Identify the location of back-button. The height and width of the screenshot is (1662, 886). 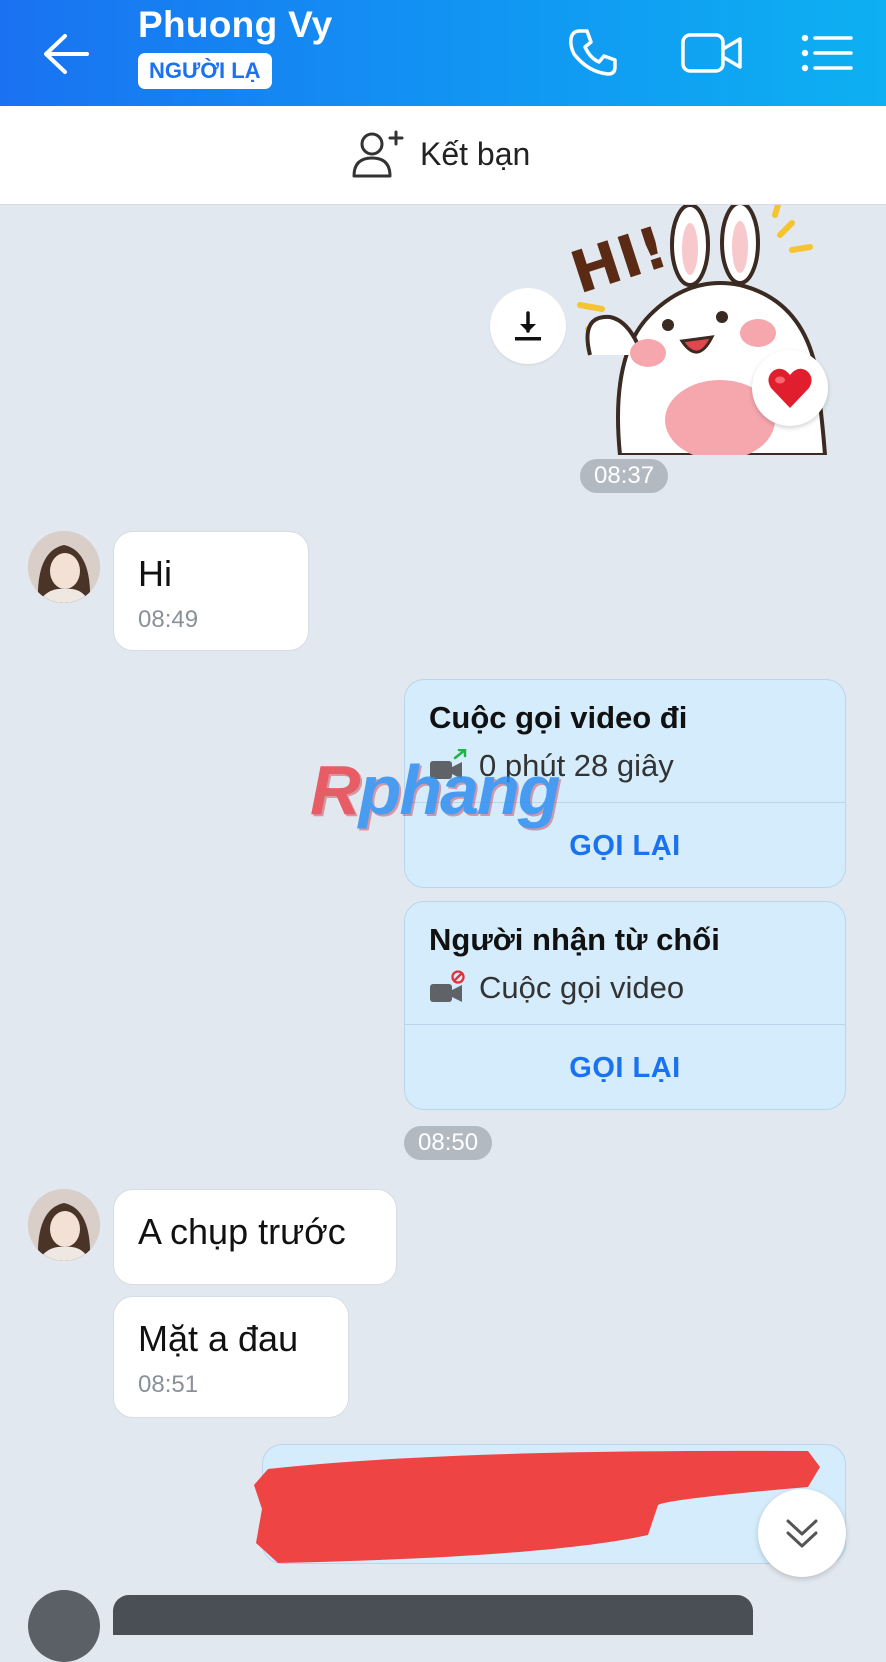
(66, 54).